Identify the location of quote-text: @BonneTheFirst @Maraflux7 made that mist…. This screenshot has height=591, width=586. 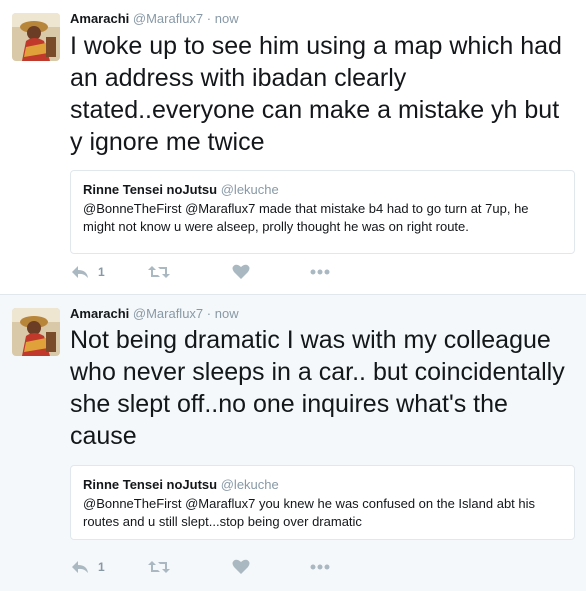
(306, 217).